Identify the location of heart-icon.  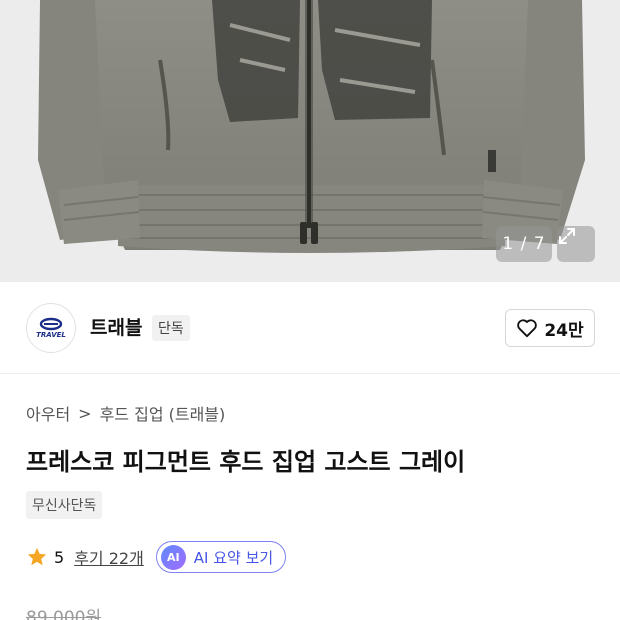
(527, 328).